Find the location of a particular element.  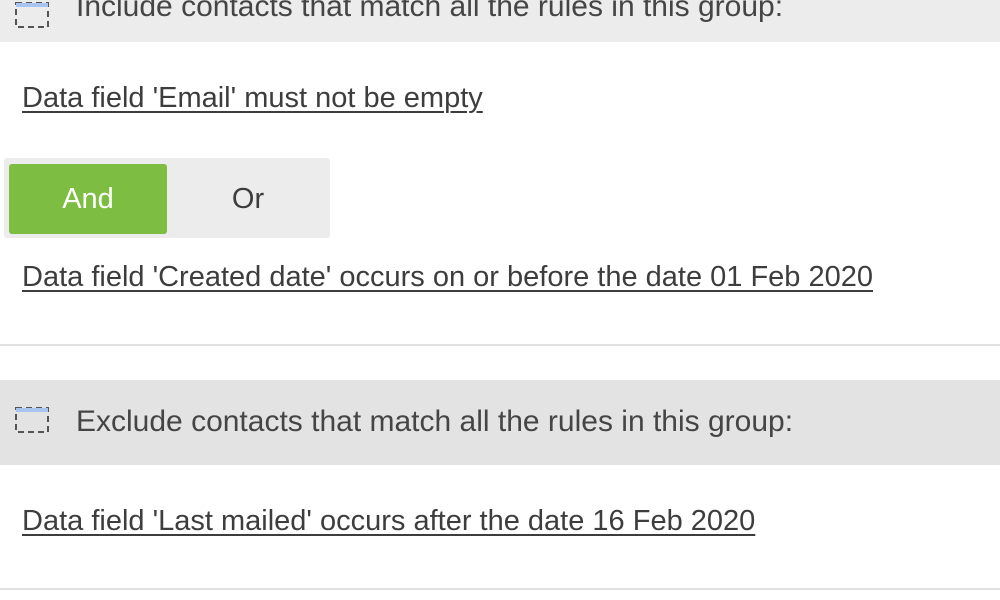

and-toggle-button: And is located at coordinates (88, 199).